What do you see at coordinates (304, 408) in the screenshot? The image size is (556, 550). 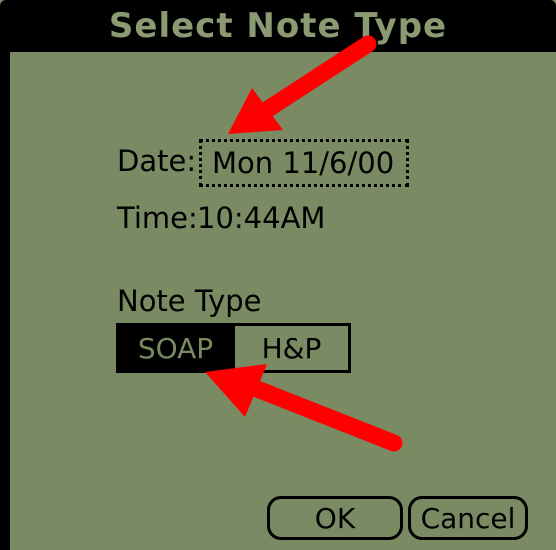 I see `arrow-to-note-type-icon` at bounding box center [304, 408].